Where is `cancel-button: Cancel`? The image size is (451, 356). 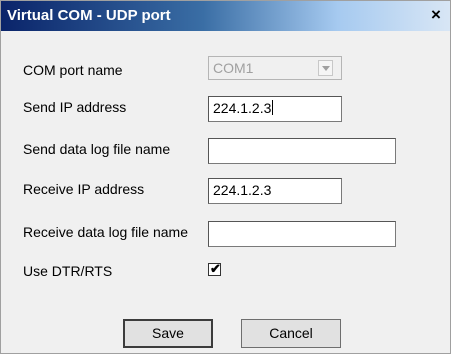
cancel-button: Cancel is located at coordinates (291, 333).